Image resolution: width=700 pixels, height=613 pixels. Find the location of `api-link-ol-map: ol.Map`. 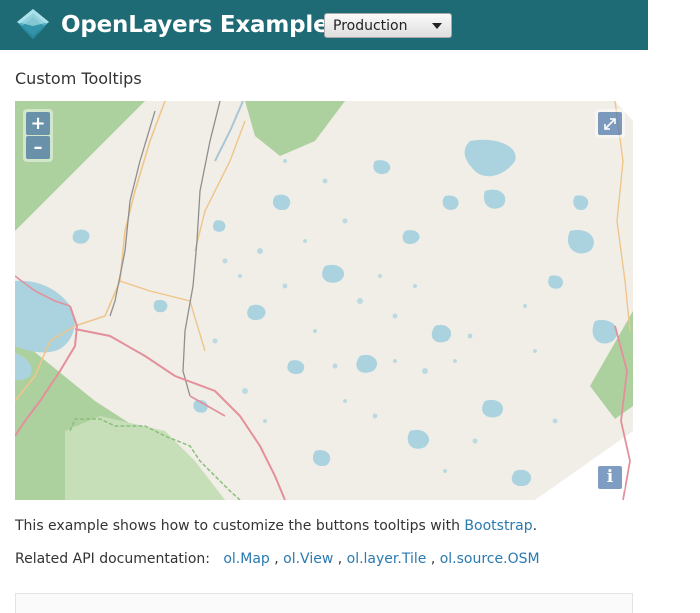

api-link-ol-map: ol.Map is located at coordinates (246, 559).